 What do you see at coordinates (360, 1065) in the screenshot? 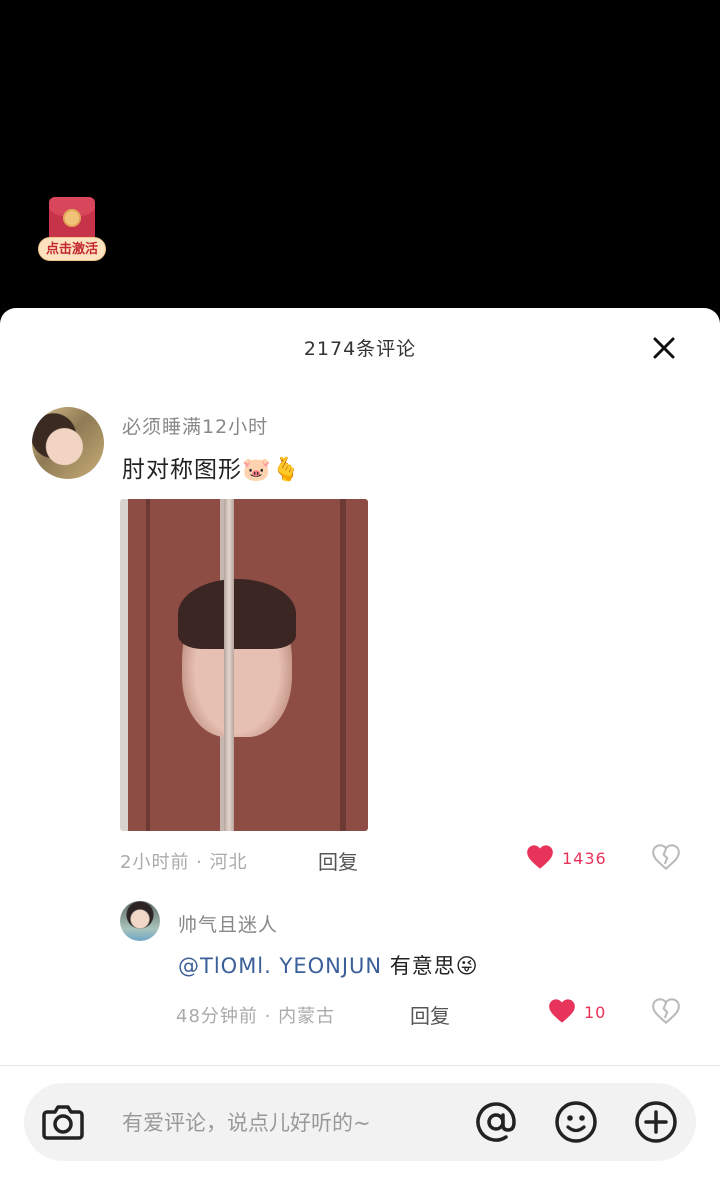
I see `divider` at bounding box center [360, 1065].